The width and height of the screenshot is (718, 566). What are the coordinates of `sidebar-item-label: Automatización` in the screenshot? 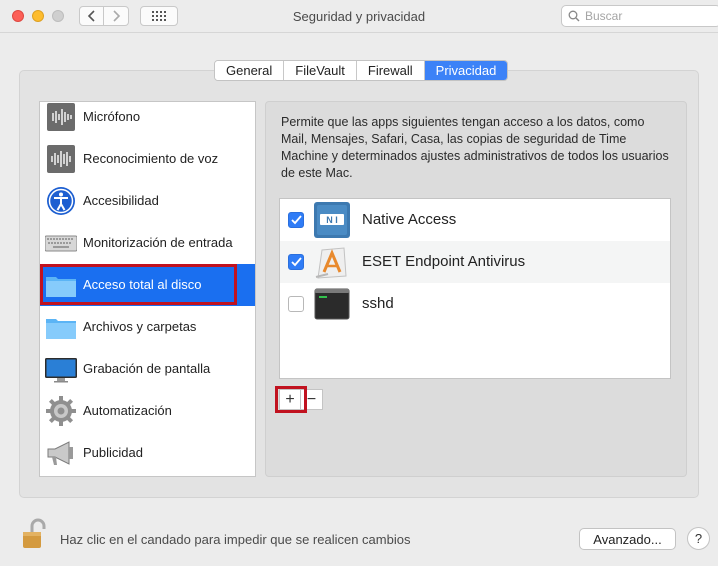 It's located at (127, 410).